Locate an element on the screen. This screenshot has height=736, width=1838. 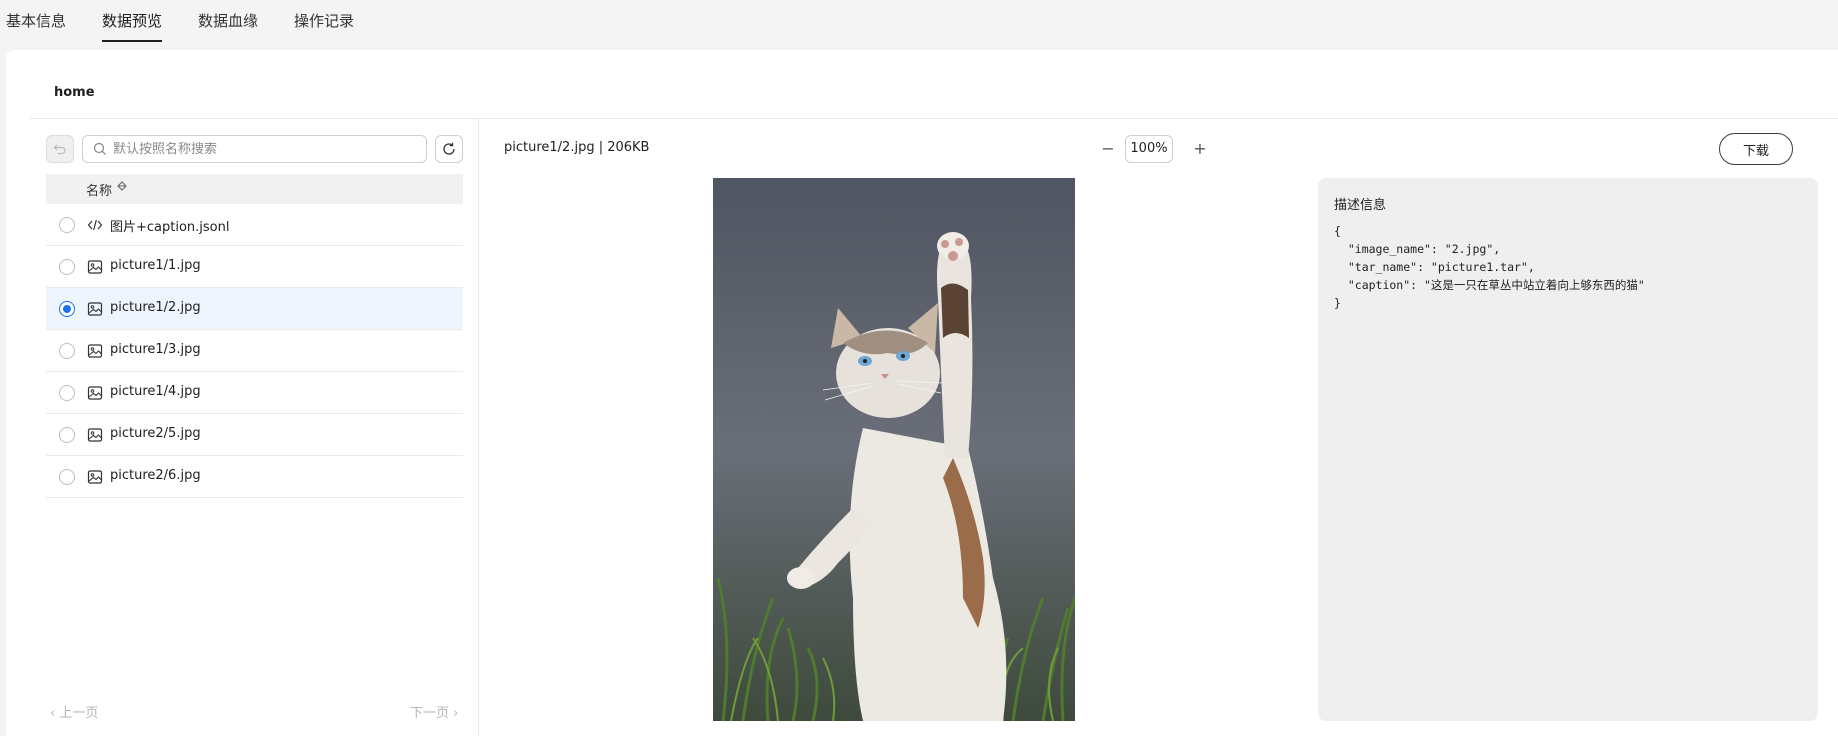
json-line: { is located at coordinates (1337, 231).